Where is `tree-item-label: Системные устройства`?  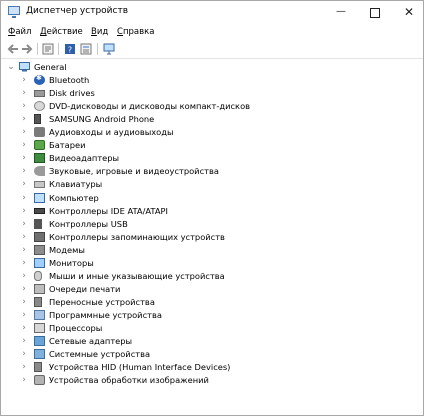
tree-item-label: Системные устройства is located at coordinates (100, 354).